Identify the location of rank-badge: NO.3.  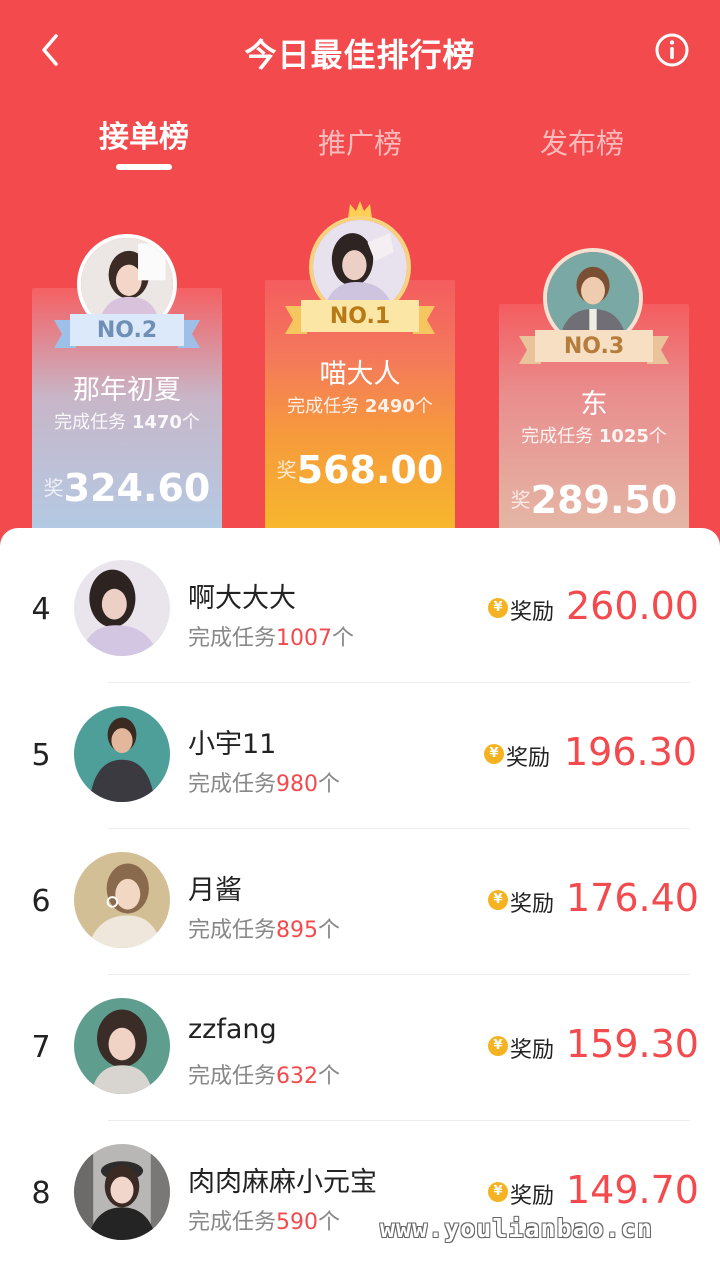
(594, 348).